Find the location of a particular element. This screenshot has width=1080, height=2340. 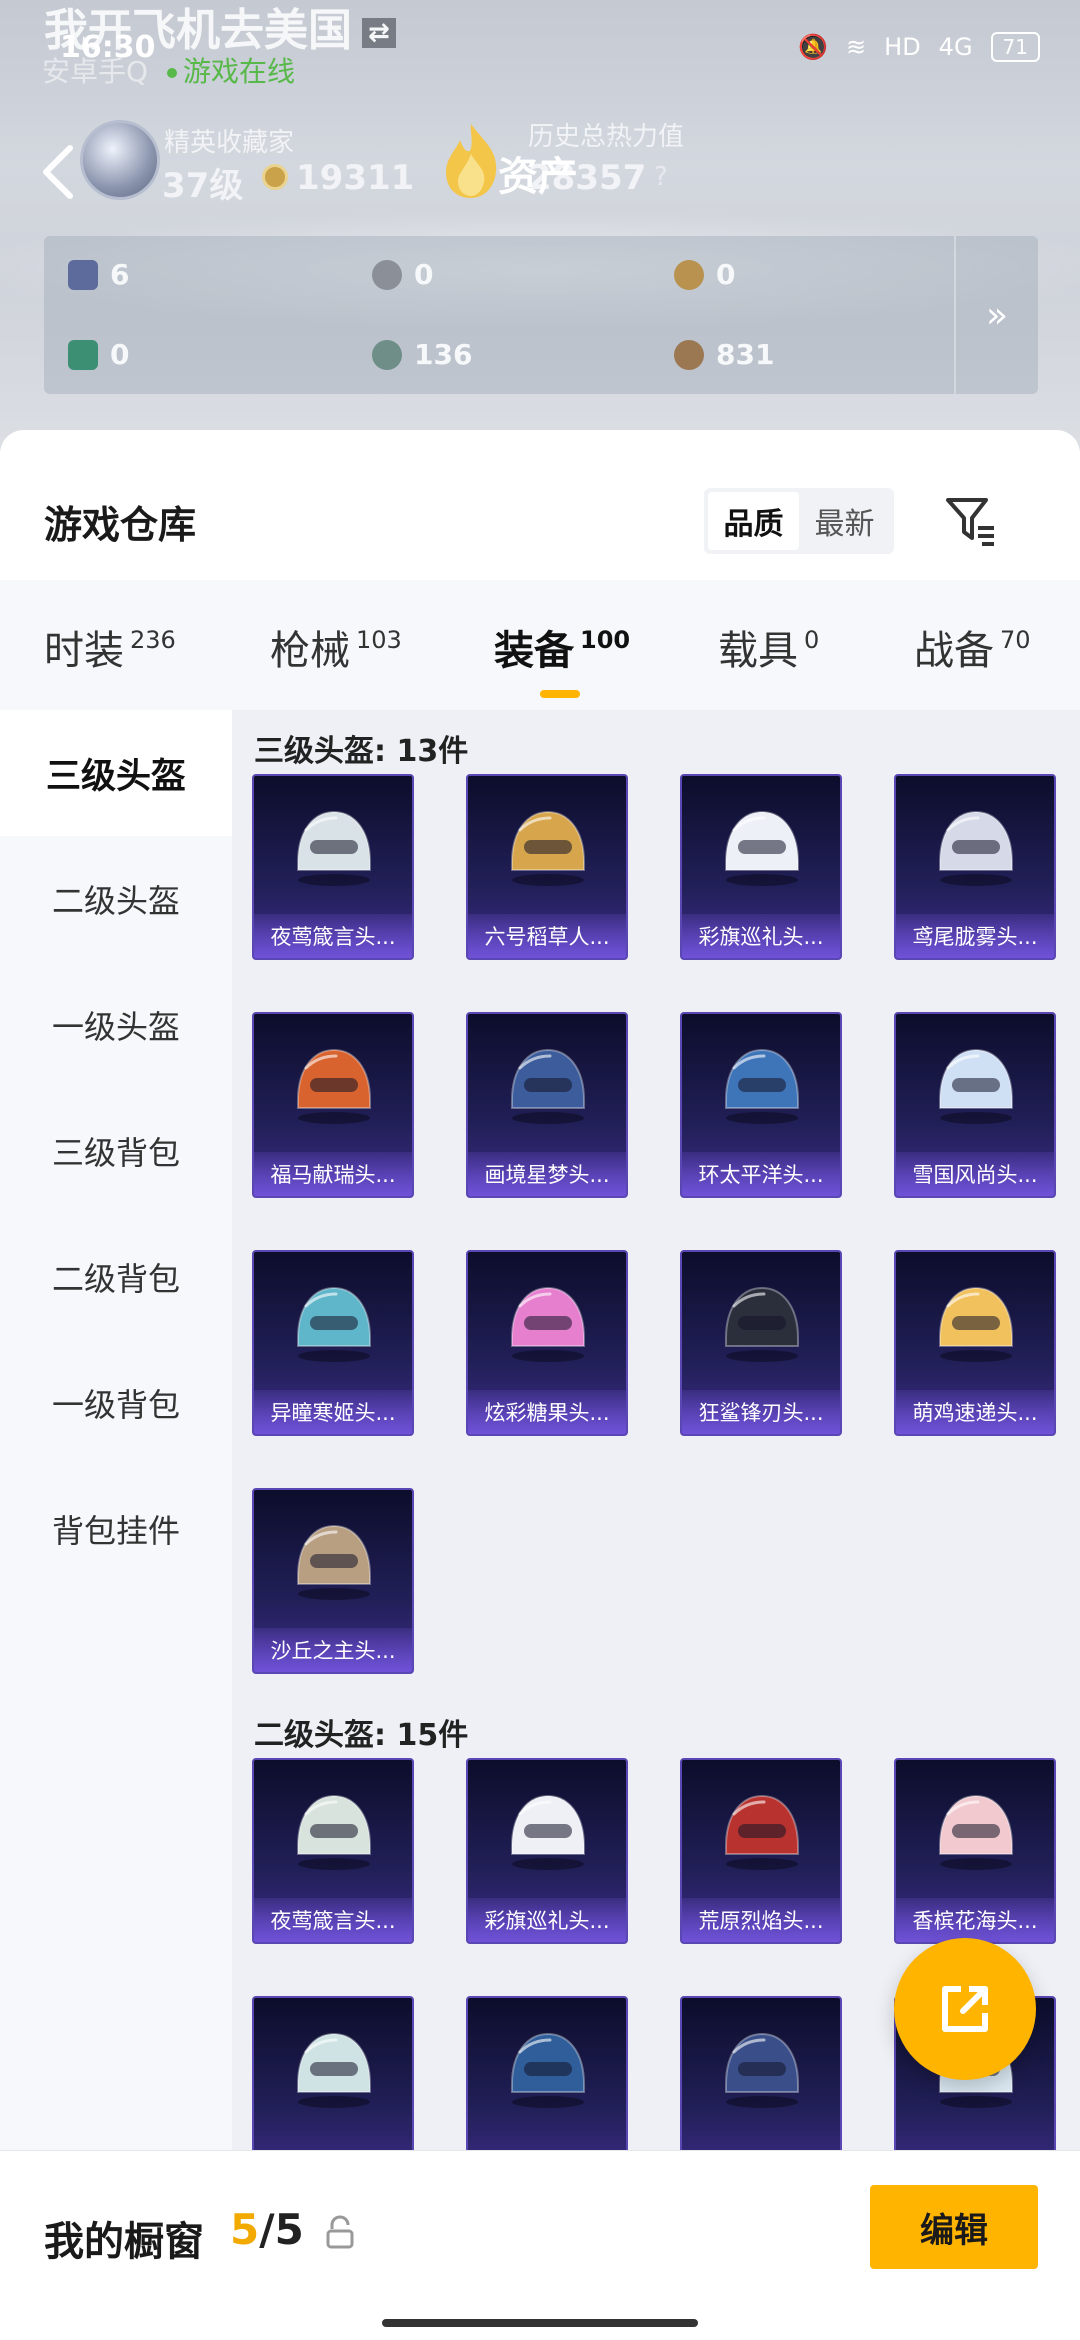

share-icon is located at coordinates (965, 2009).